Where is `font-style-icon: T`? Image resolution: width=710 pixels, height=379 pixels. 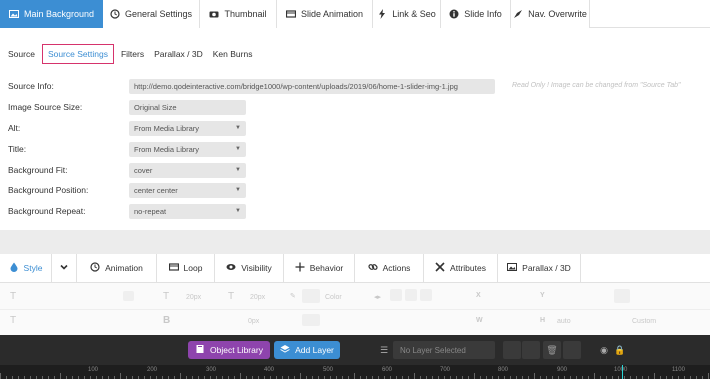
font-style-icon: T is located at coordinates (13, 320).